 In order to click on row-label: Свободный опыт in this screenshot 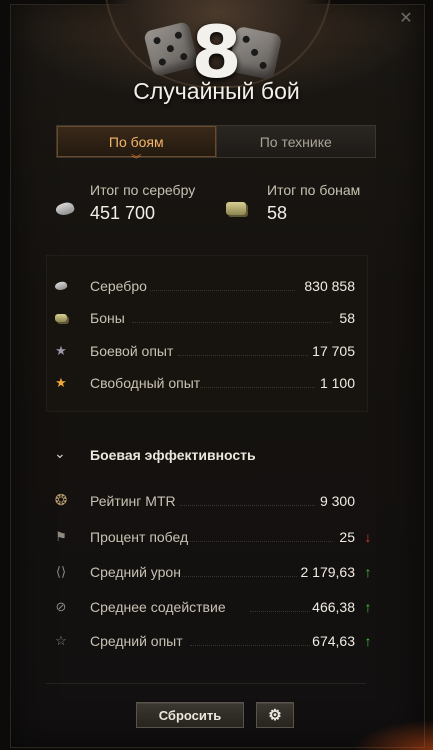, I will do `click(145, 383)`.